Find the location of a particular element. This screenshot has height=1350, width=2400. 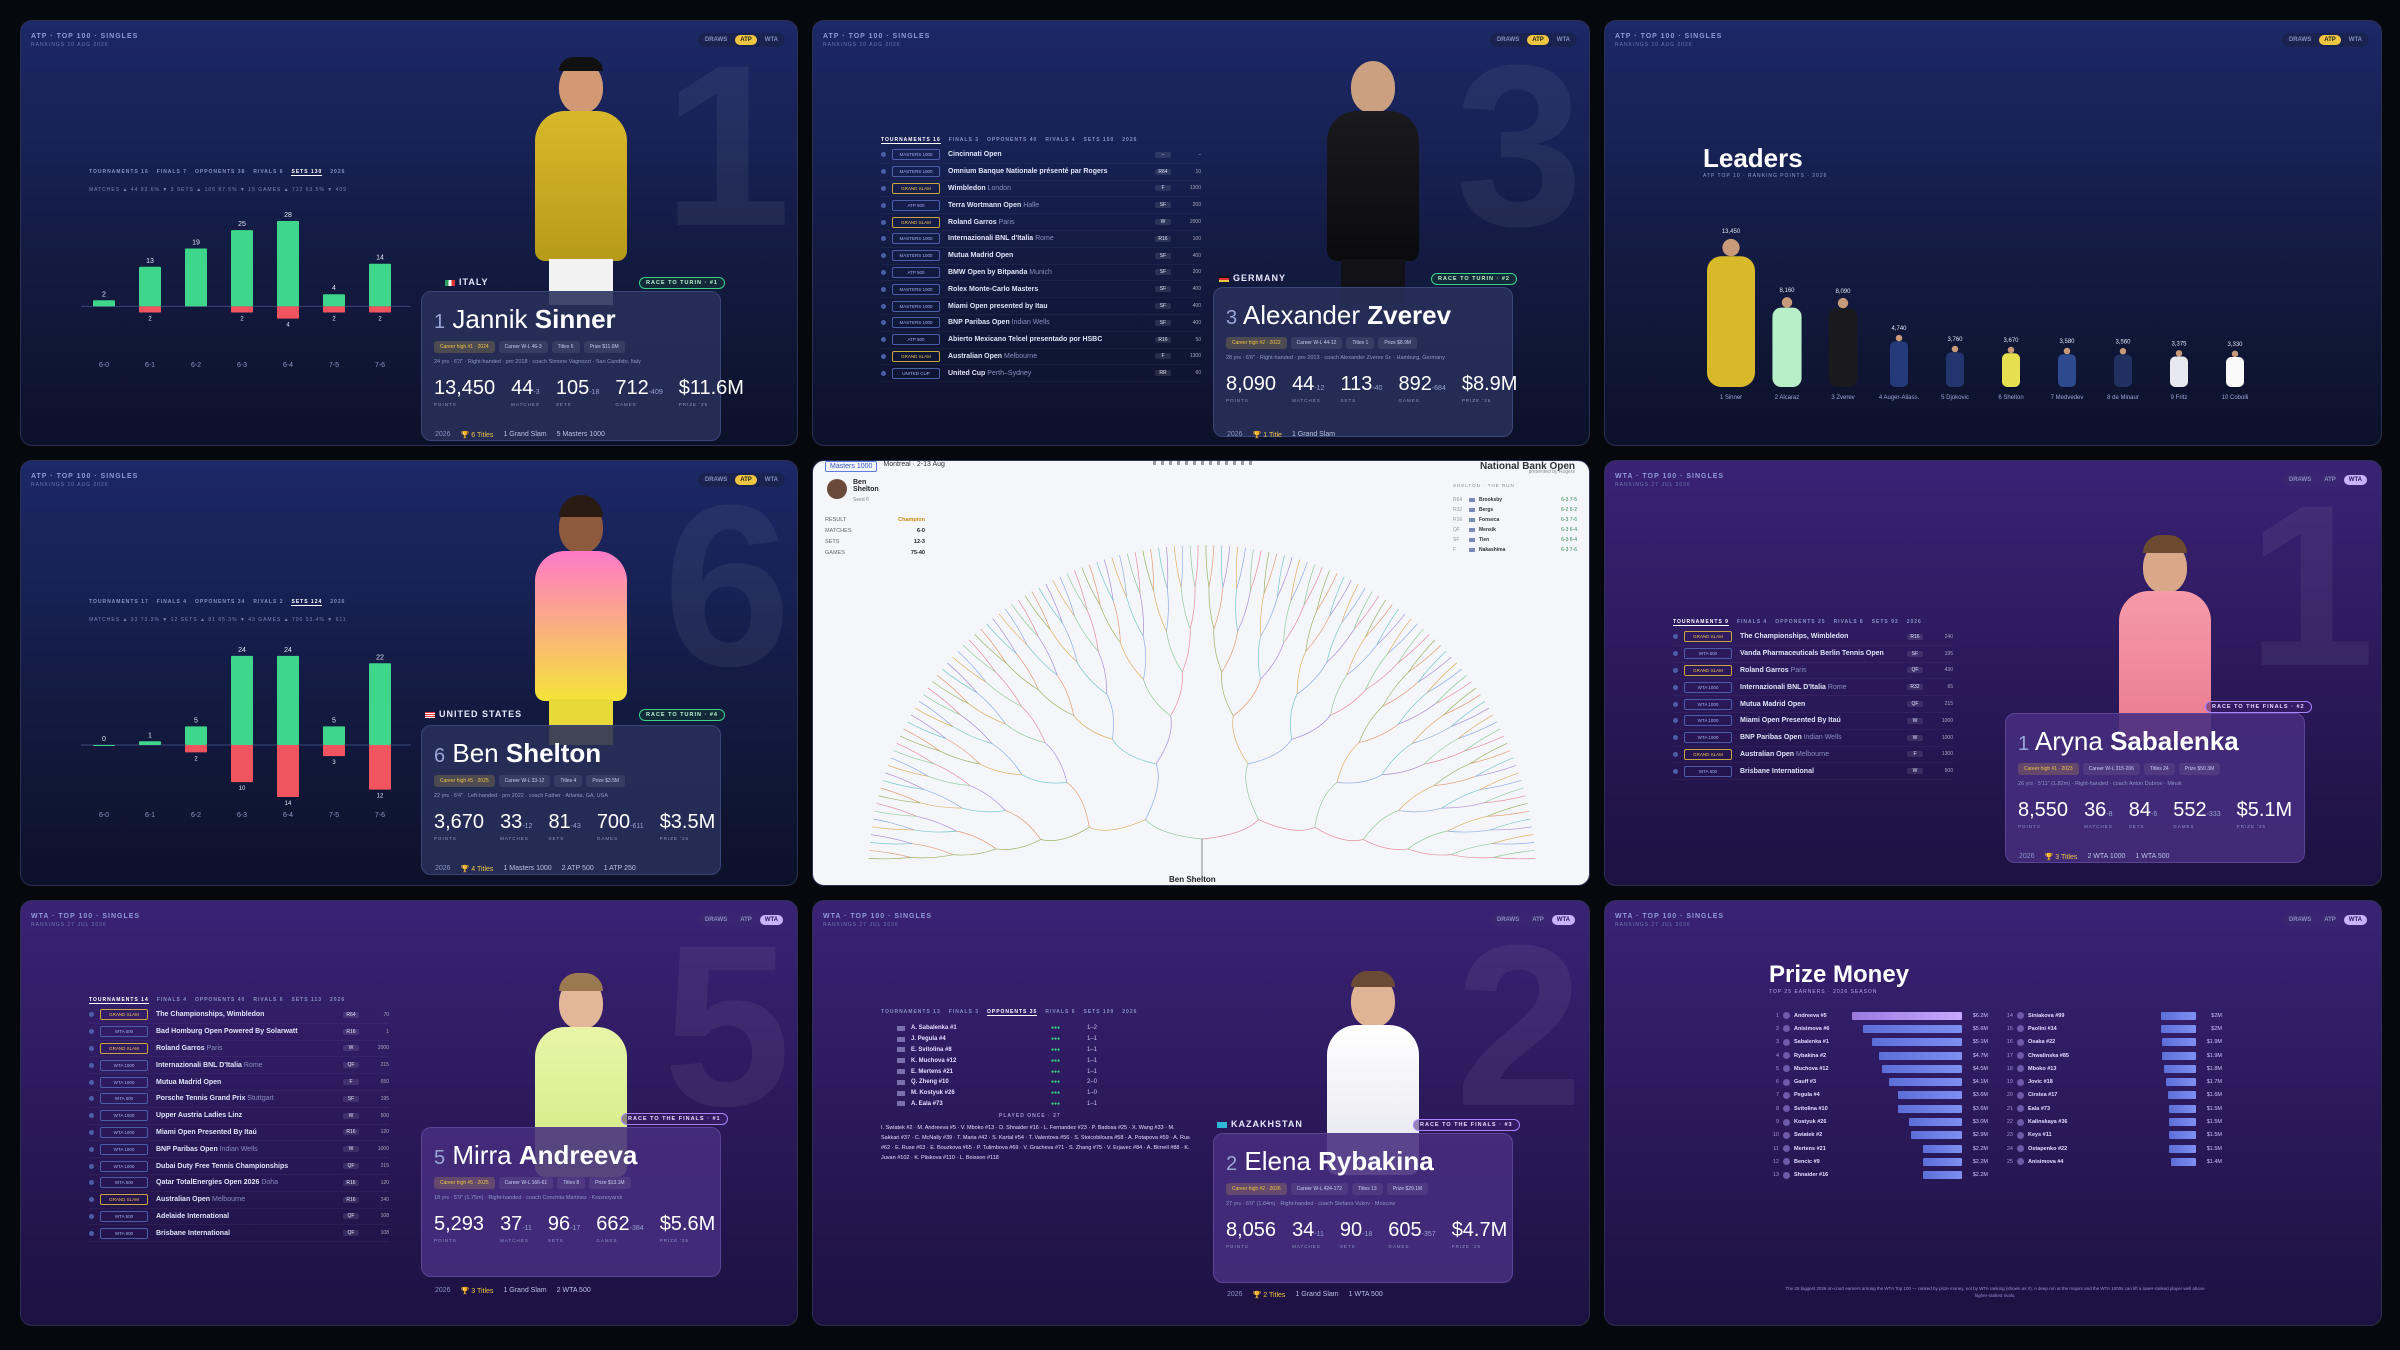

opponent-row: J. Pegula #4 ●●● 1–1 is located at coordinates (997, 1039).